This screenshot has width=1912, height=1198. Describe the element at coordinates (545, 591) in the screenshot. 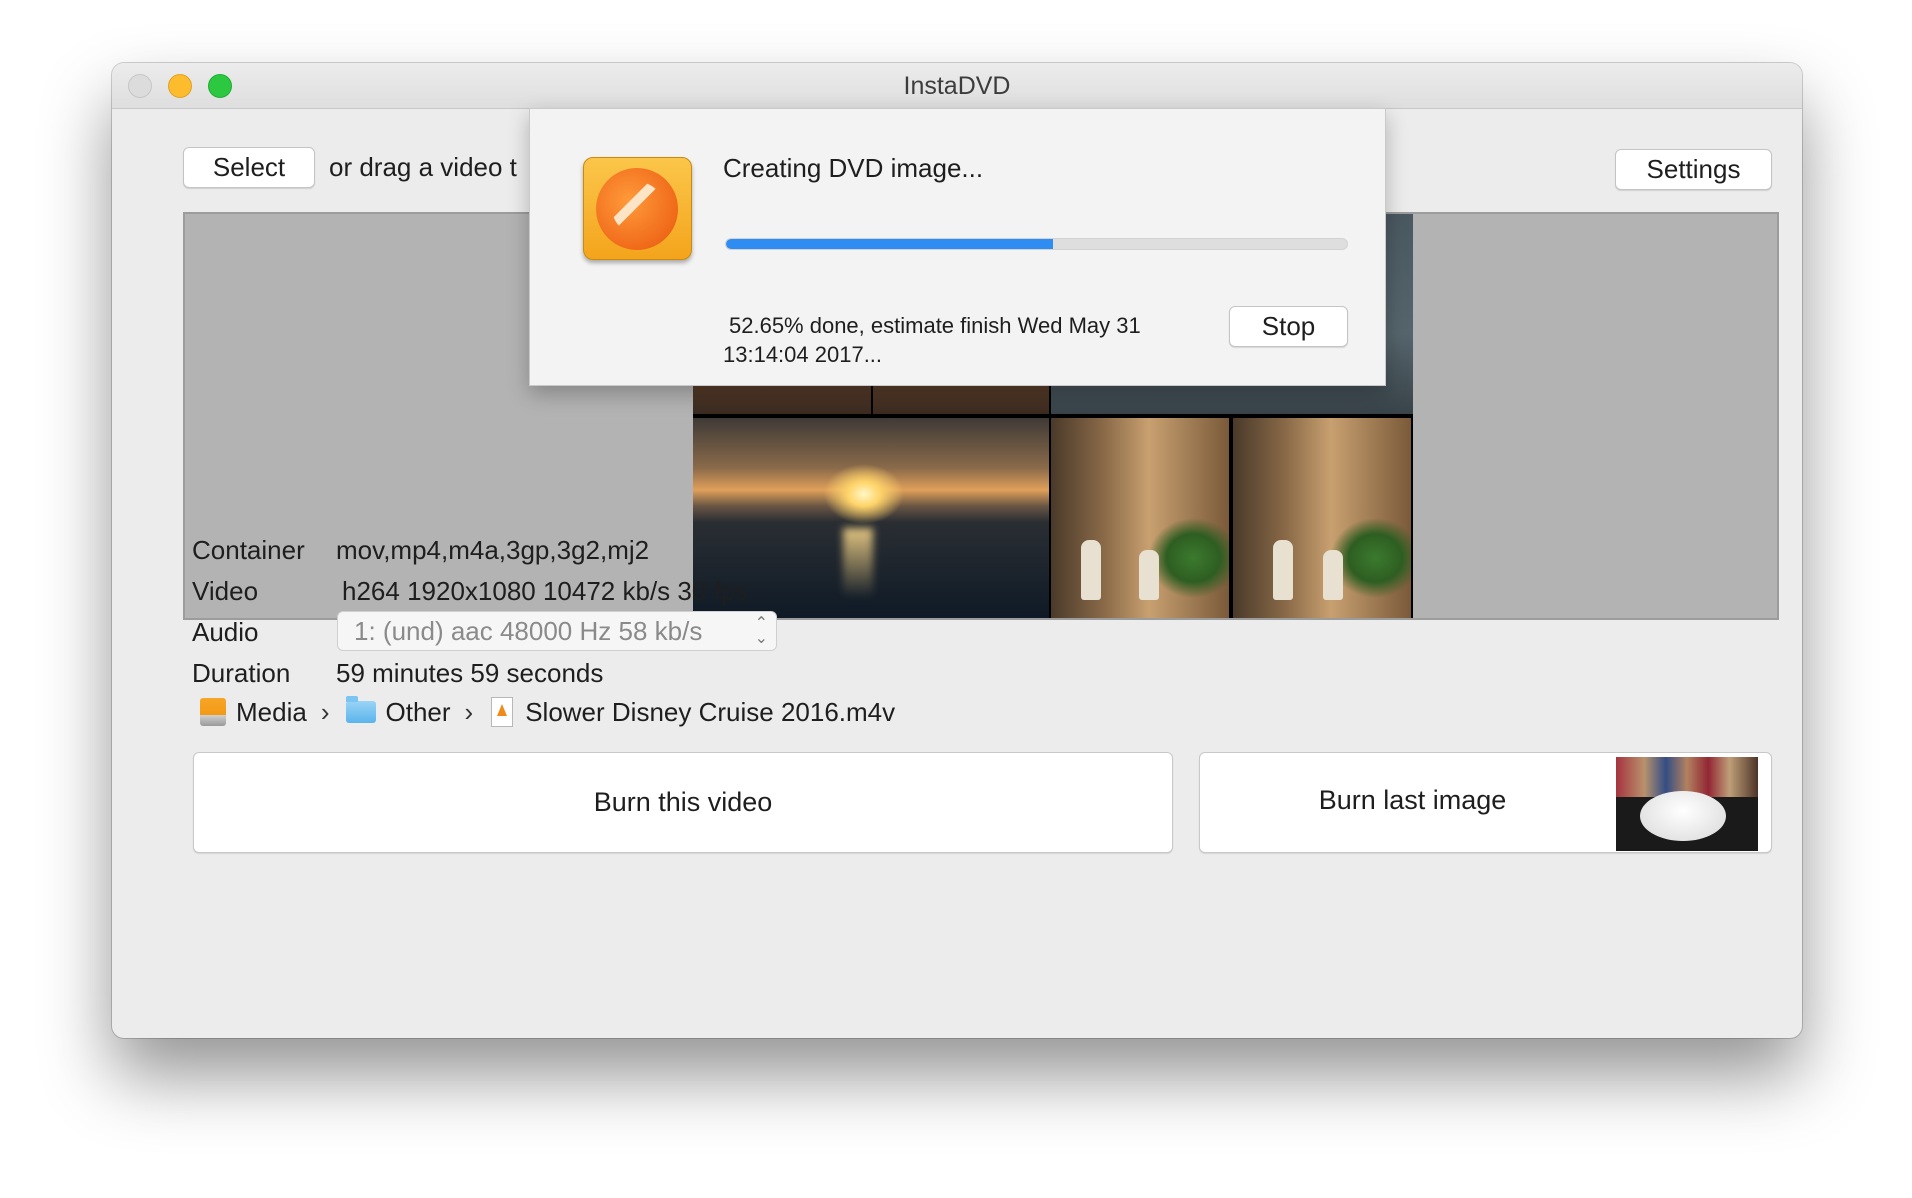

I see `video-value: h264 1920x1080 10472 kb/s 30 fps` at that location.